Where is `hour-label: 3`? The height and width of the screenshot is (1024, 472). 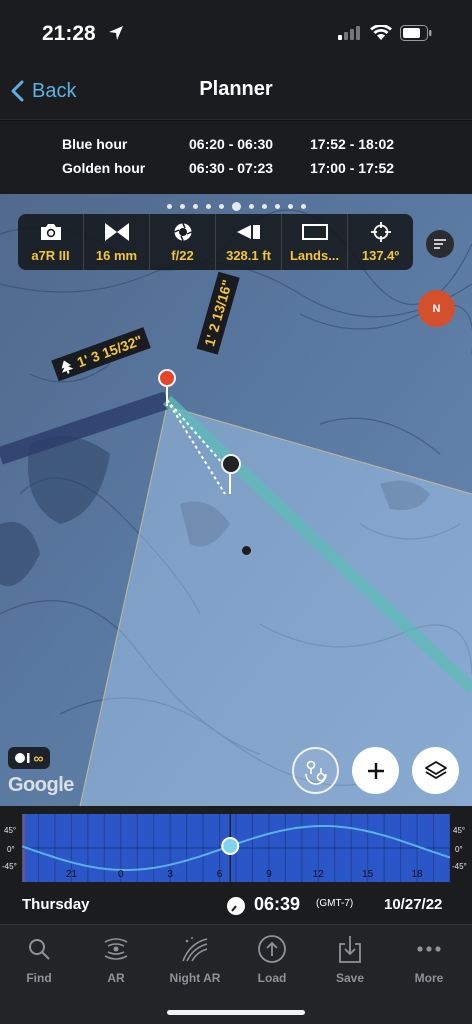
hour-label: 3 is located at coordinates (170, 874).